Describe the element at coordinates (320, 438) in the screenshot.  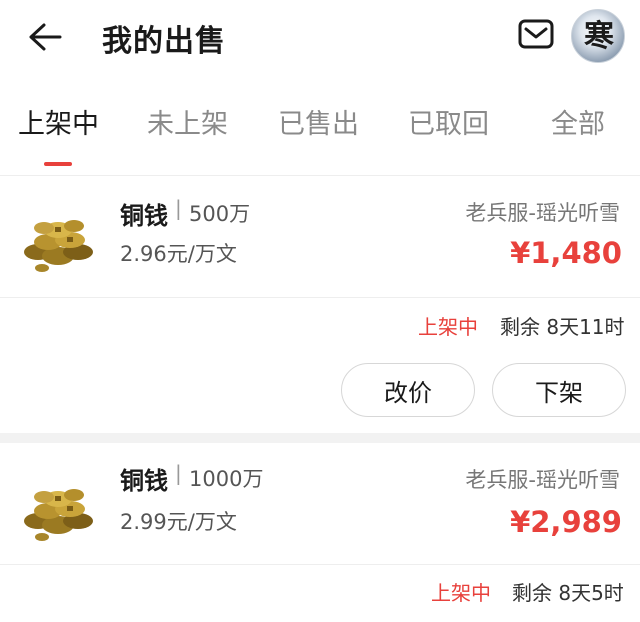
I see `card-gap` at that location.